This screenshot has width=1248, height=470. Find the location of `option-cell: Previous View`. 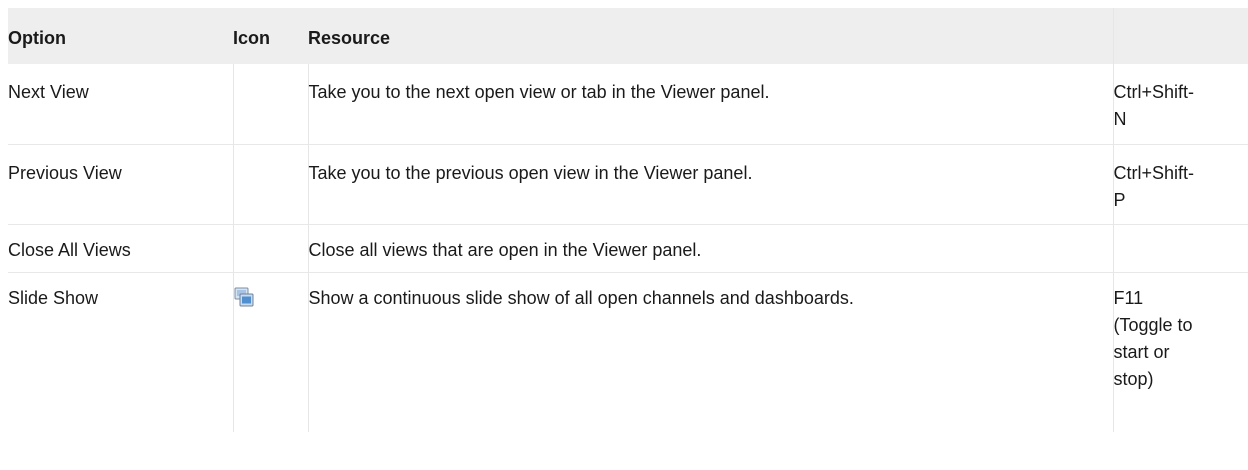

option-cell: Previous View is located at coordinates (120, 184).